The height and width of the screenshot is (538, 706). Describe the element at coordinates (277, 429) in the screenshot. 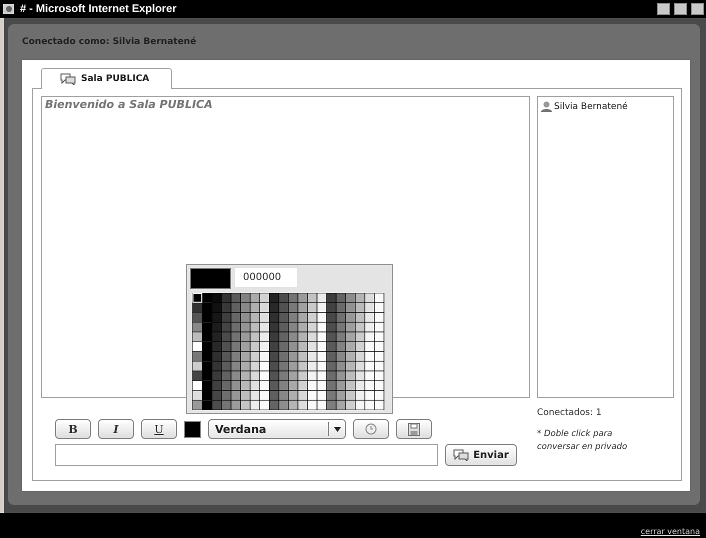

I see `font-select: Verdana` at that location.